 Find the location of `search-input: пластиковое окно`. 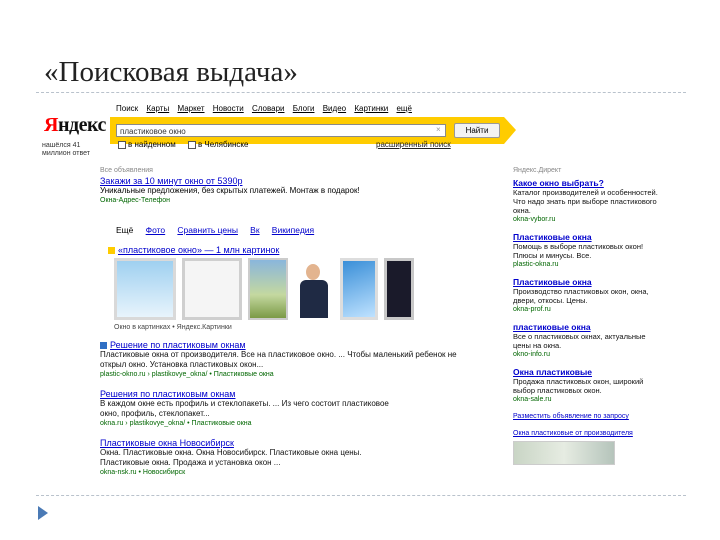

search-input: пластиковое окно is located at coordinates (281, 130).